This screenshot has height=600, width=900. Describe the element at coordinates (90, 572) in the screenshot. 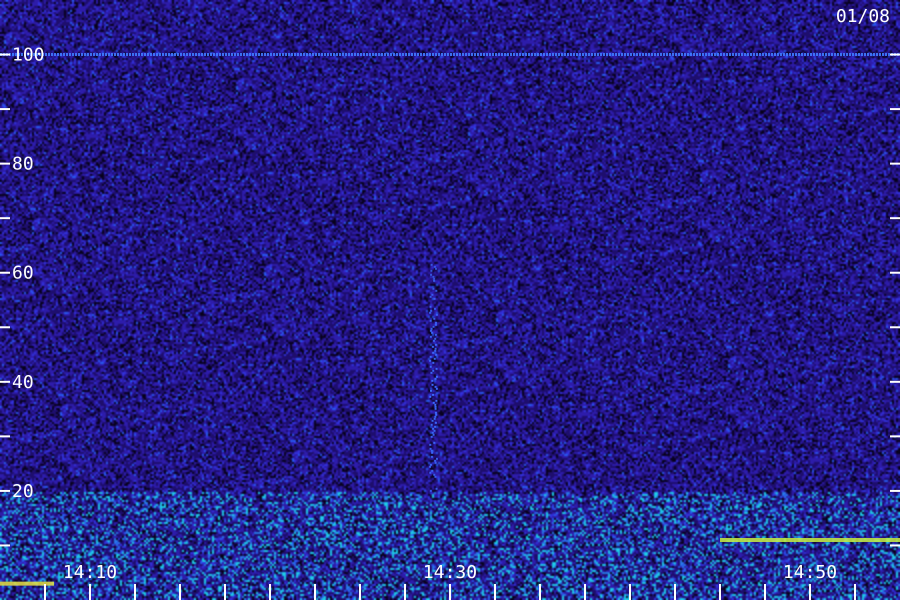

I see `x-tick-label-1410: 14:10` at that location.